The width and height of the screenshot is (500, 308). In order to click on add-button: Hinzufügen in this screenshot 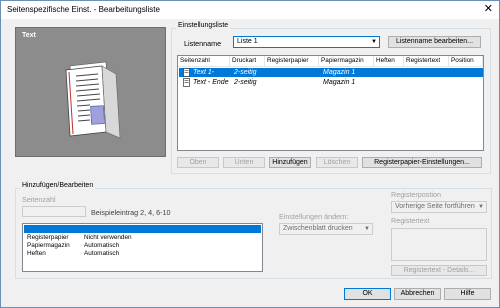, I will do `click(290, 162)`.